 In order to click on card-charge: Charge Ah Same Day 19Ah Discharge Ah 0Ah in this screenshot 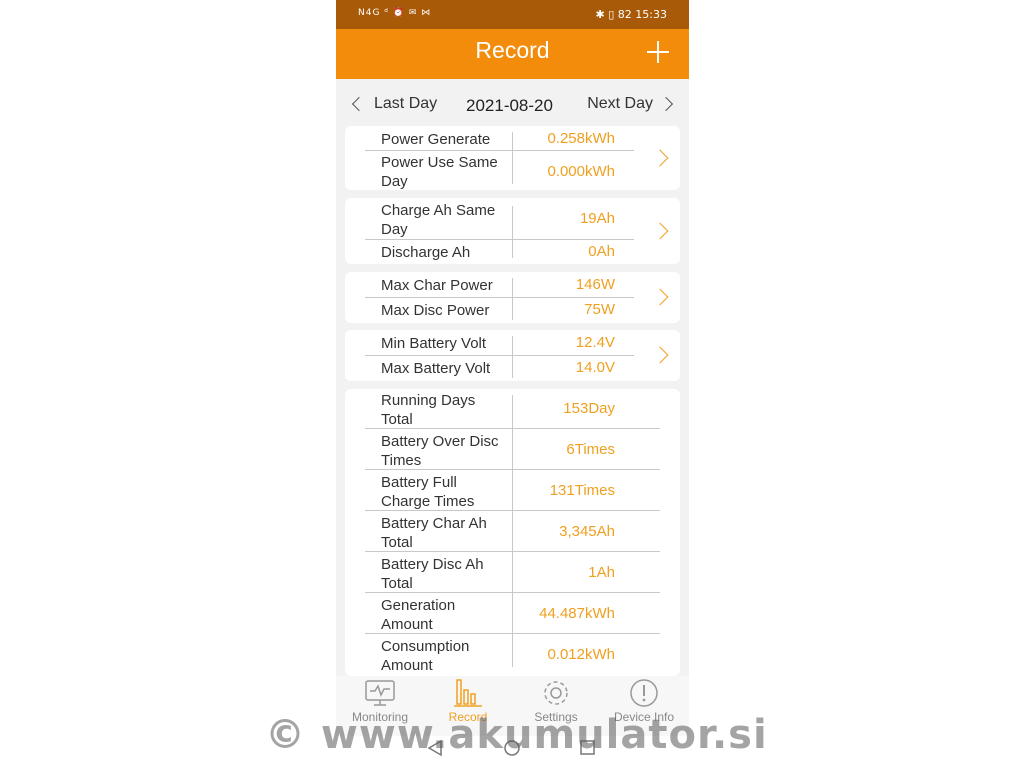, I will do `click(512, 231)`.